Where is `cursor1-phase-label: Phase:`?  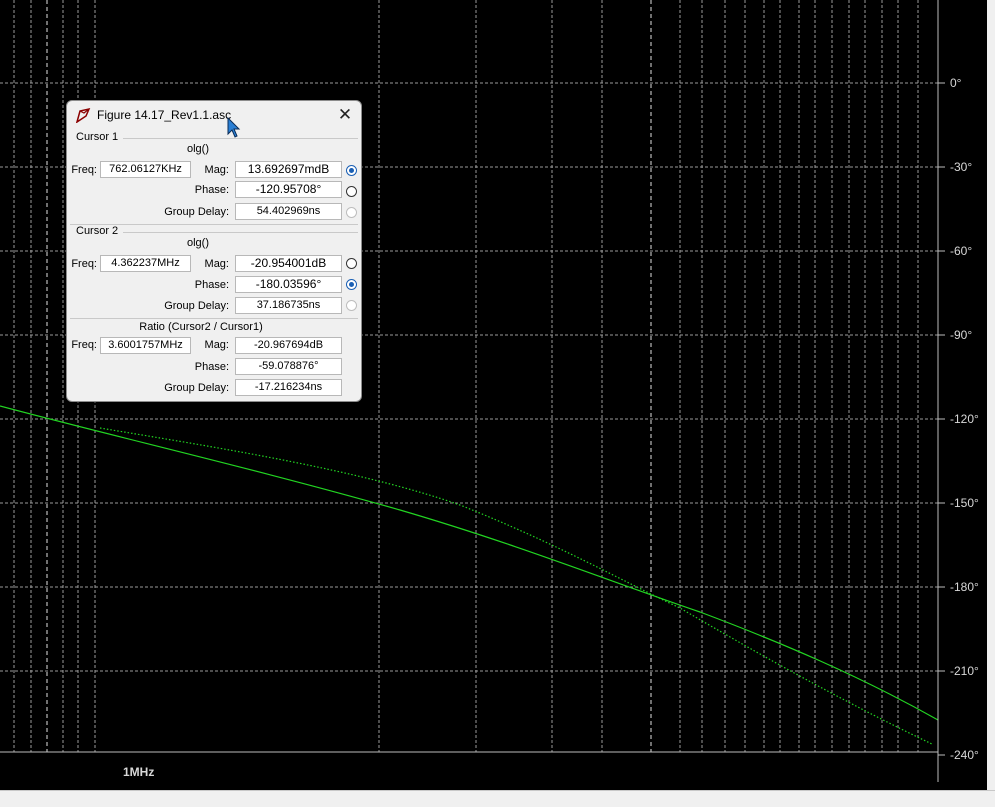 cursor1-phase-label: Phase: is located at coordinates (211, 190).